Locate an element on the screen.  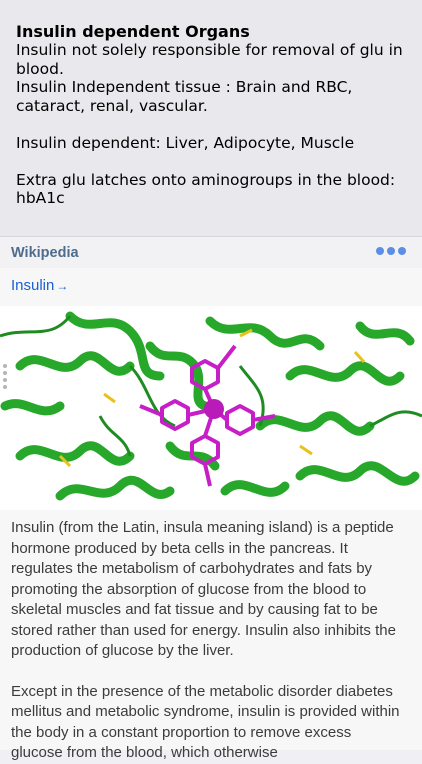
drag-handle-icon is located at coordinates (5, 376).